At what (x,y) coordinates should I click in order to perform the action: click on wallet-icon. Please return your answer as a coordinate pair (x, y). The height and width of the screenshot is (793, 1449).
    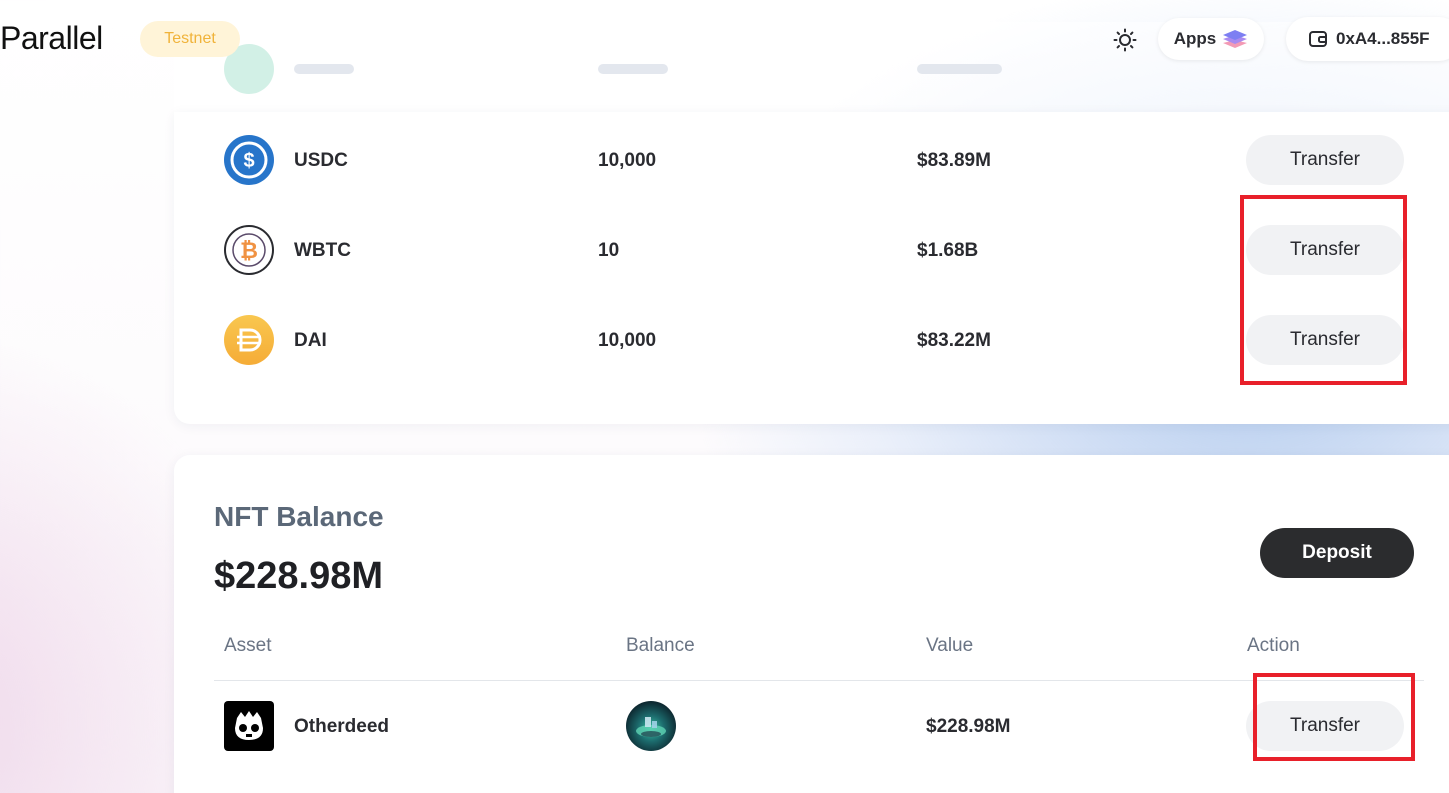
    Looking at the image, I should click on (1318, 39).